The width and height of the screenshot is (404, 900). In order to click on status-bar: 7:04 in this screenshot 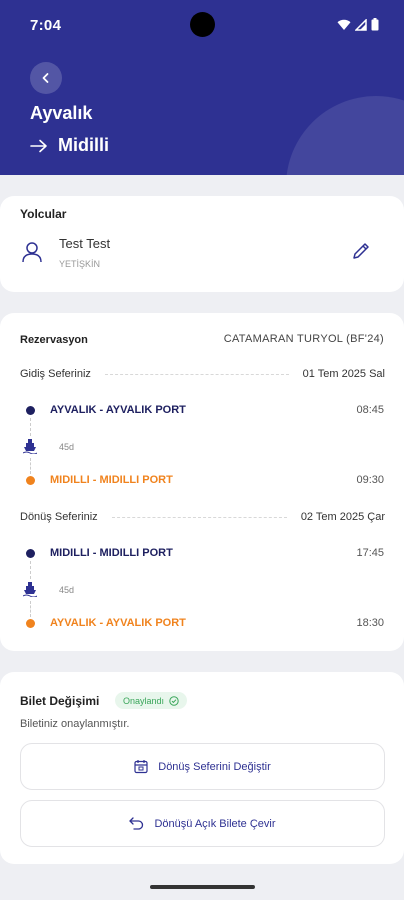, I will do `click(202, 25)`.